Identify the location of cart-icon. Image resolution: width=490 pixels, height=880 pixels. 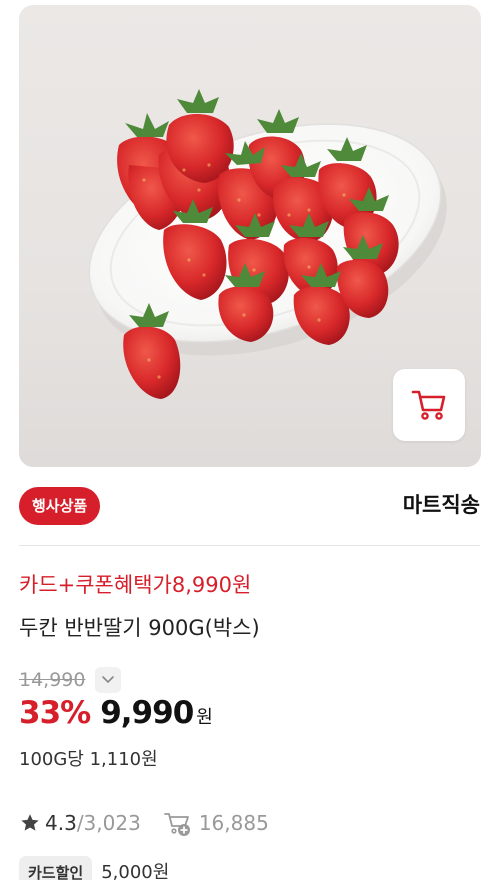
(428, 405).